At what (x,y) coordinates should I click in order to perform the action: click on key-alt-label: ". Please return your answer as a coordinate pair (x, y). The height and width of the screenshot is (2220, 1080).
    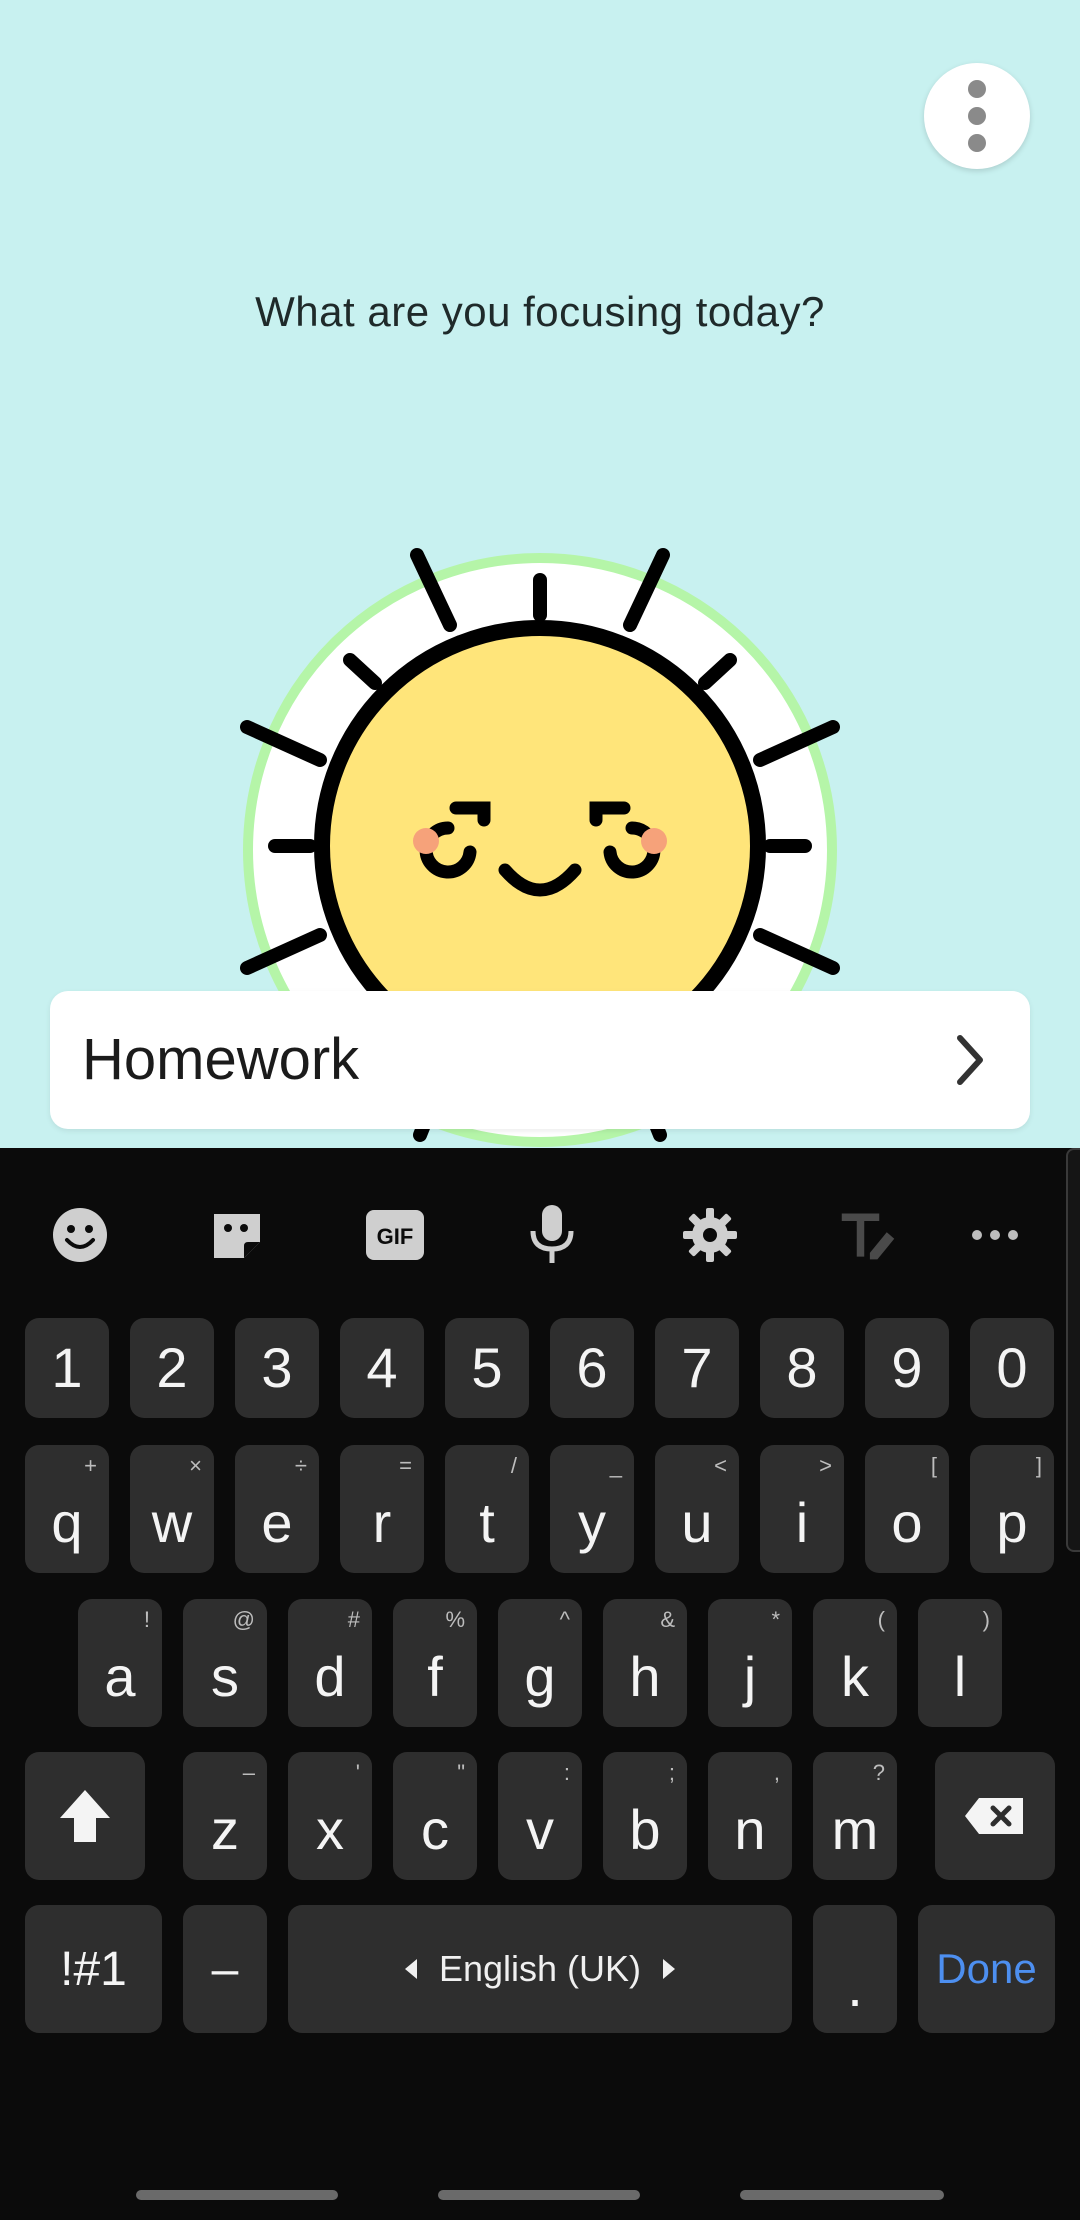
    Looking at the image, I should click on (461, 1772).